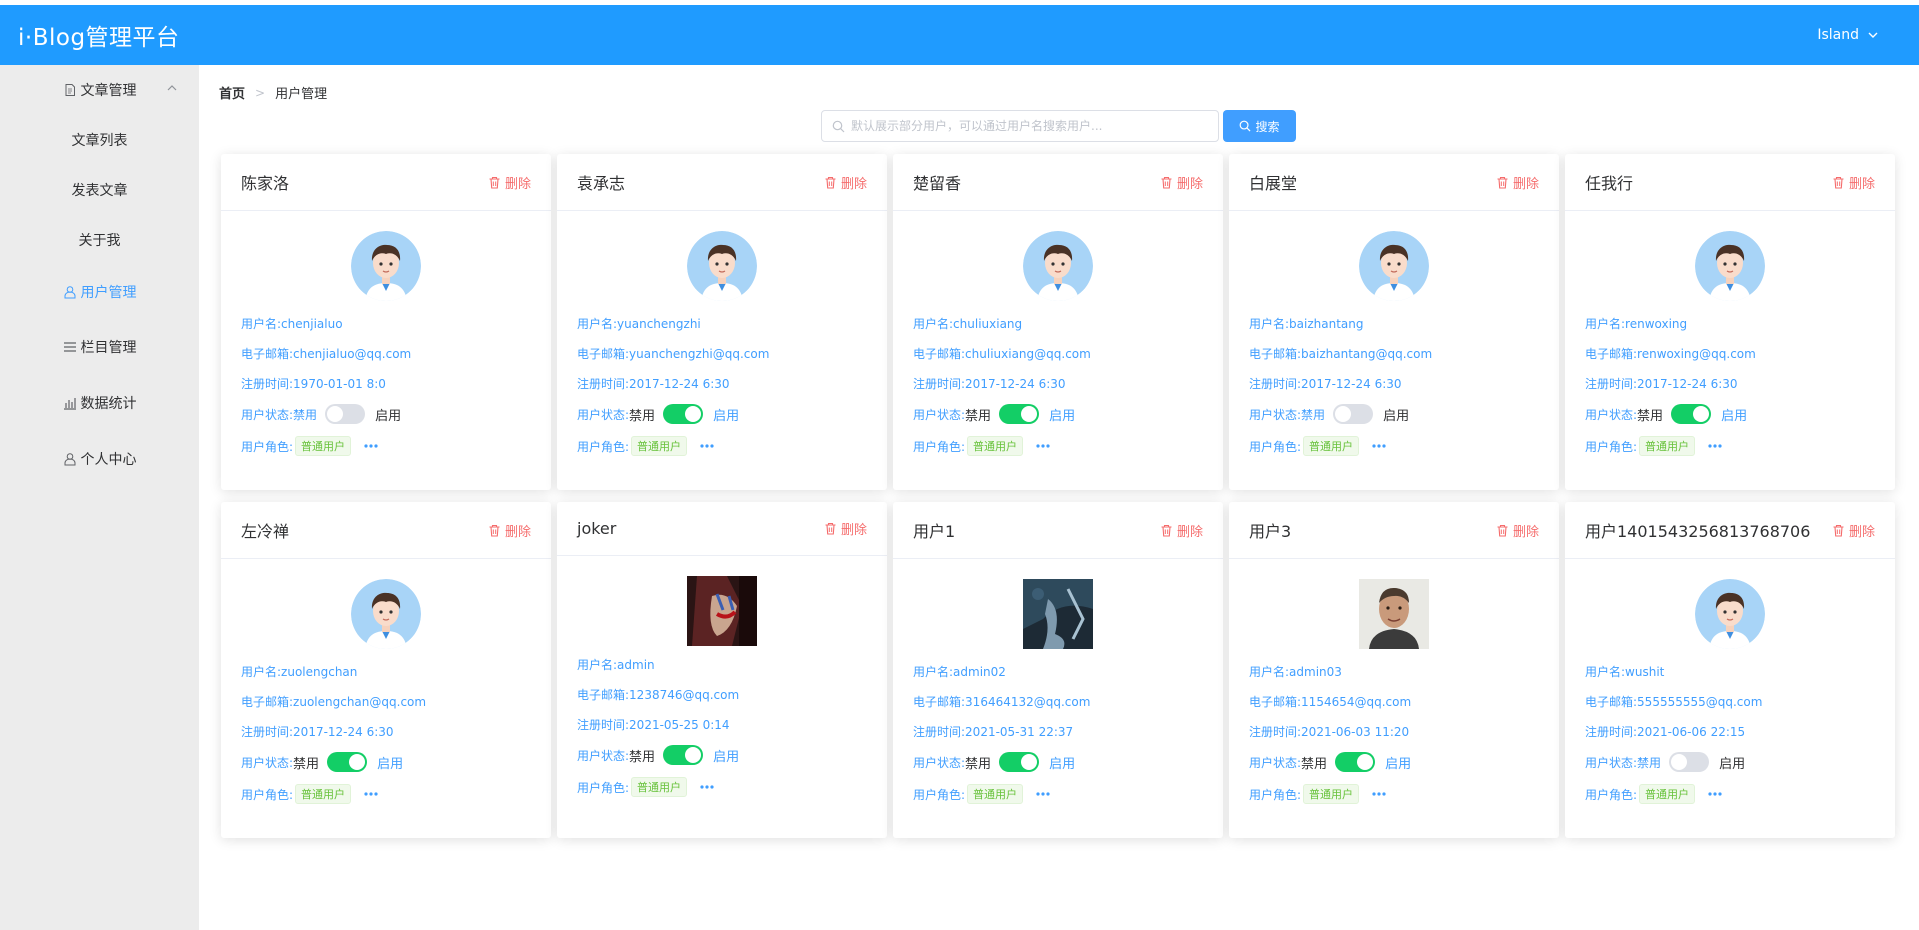 The image size is (1919, 930). What do you see at coordinates (108, 404) in the screenshot?
I see `sidebar-item-label: 数据统计` at bounding box center [108, 404].